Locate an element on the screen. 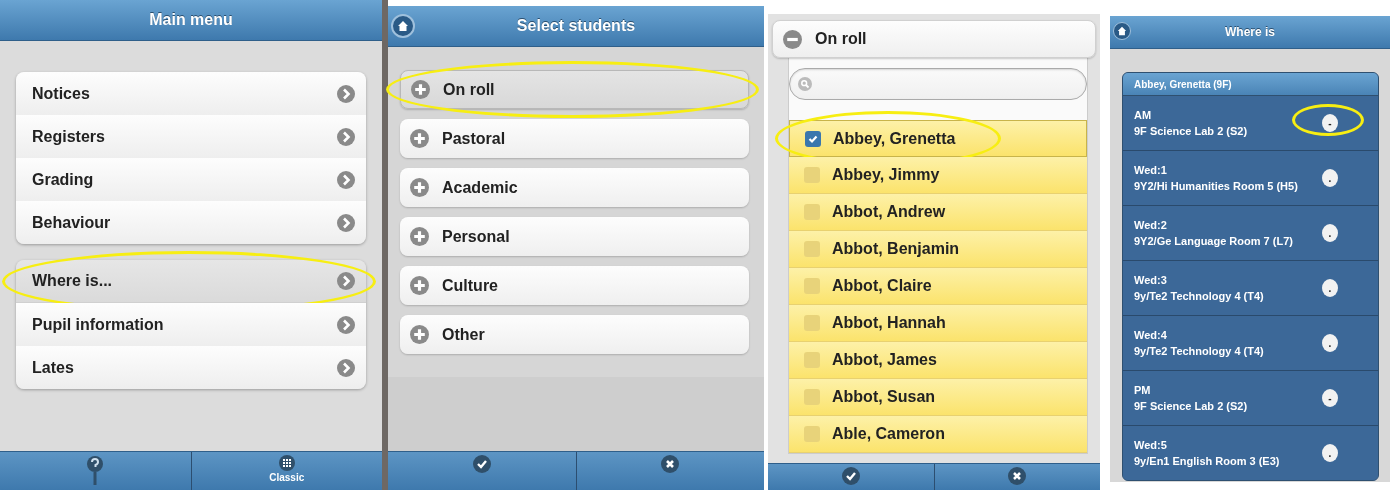  student-row: Abbot, James is located at coordinates (938, 360).